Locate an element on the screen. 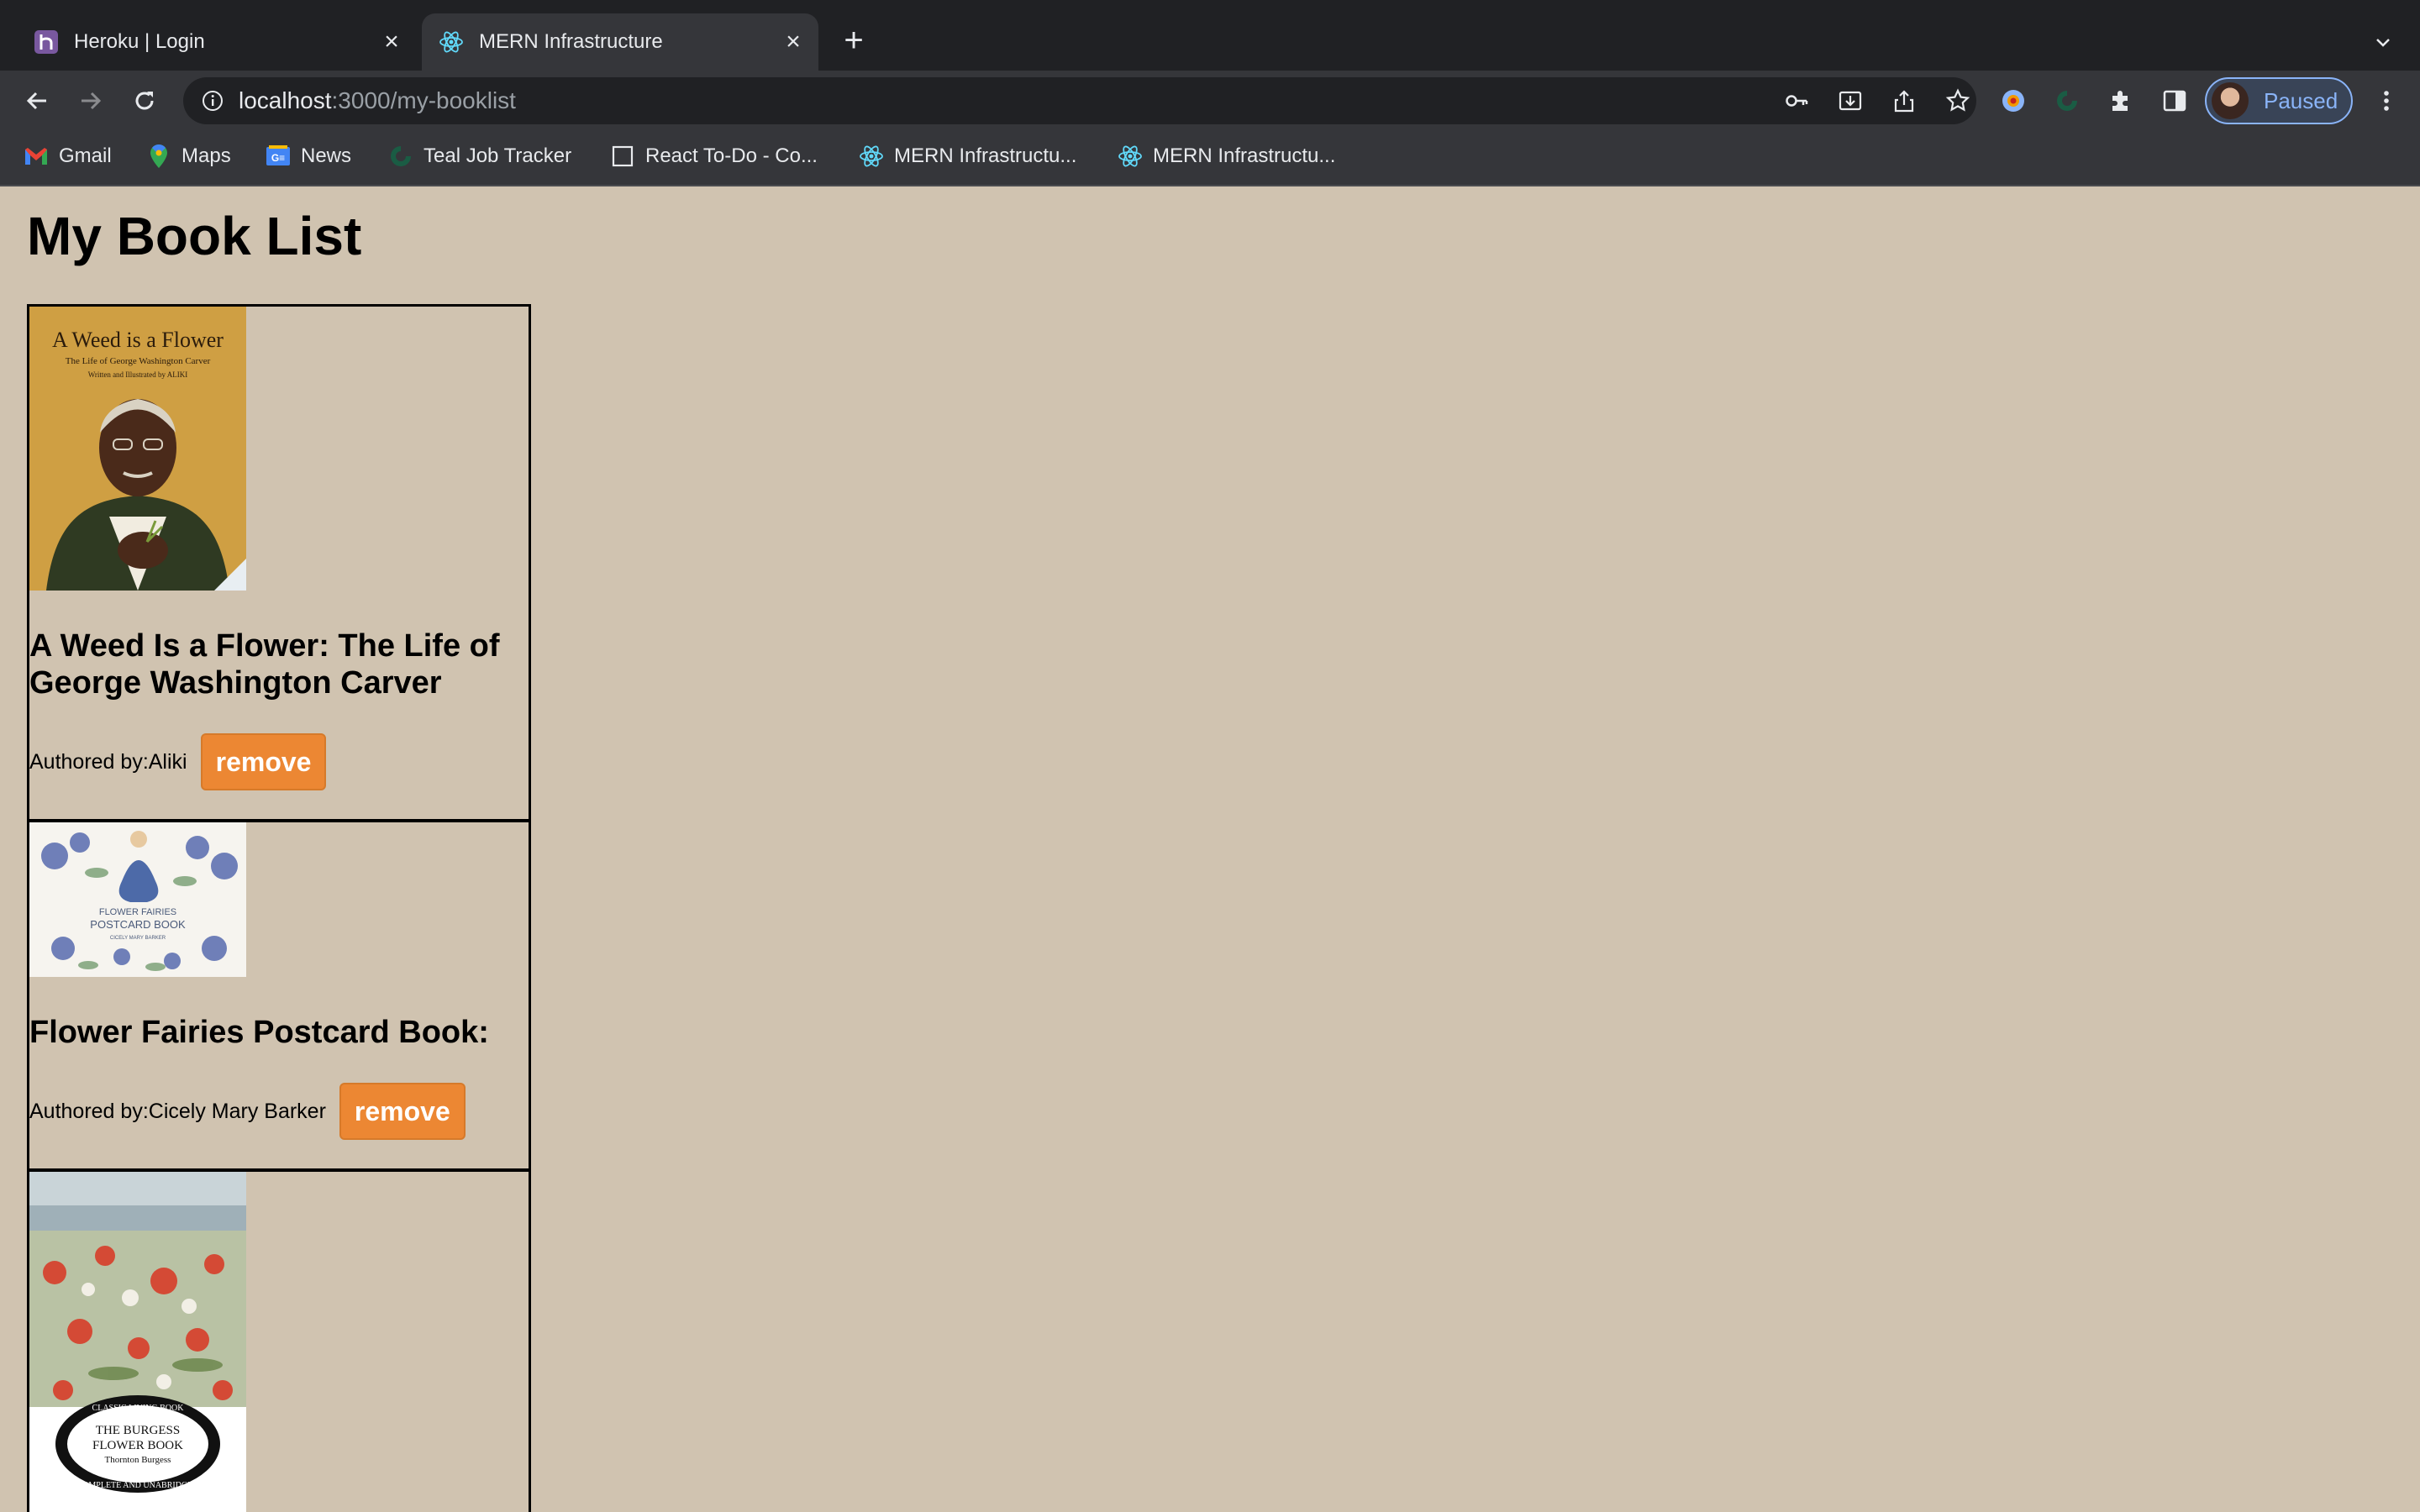 Image resolution: width=2420 pixels, height=1512 pixels. bookmark-label: Gmail is located at coordinates (85, 155).